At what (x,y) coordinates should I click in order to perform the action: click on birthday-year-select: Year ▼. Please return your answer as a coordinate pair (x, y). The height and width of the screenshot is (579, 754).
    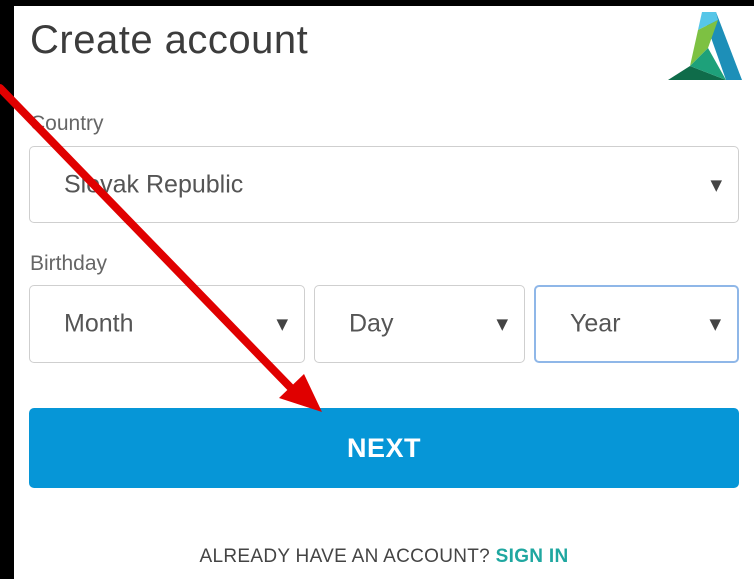
    Looking at the image, I should click on (636, 324).